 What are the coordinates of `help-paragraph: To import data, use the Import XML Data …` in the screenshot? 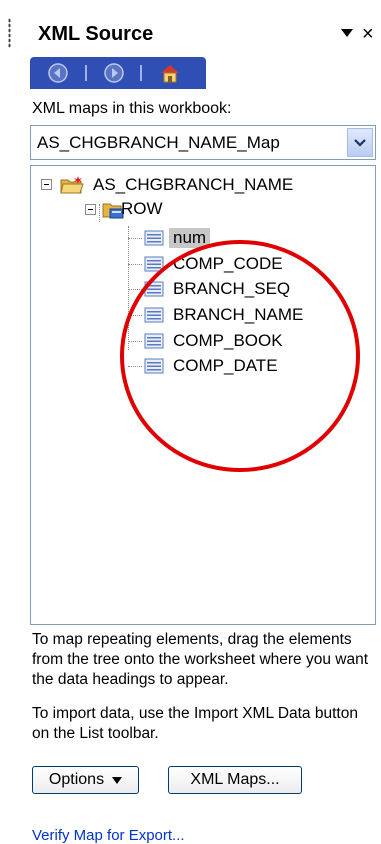 It's located at (195, 723).